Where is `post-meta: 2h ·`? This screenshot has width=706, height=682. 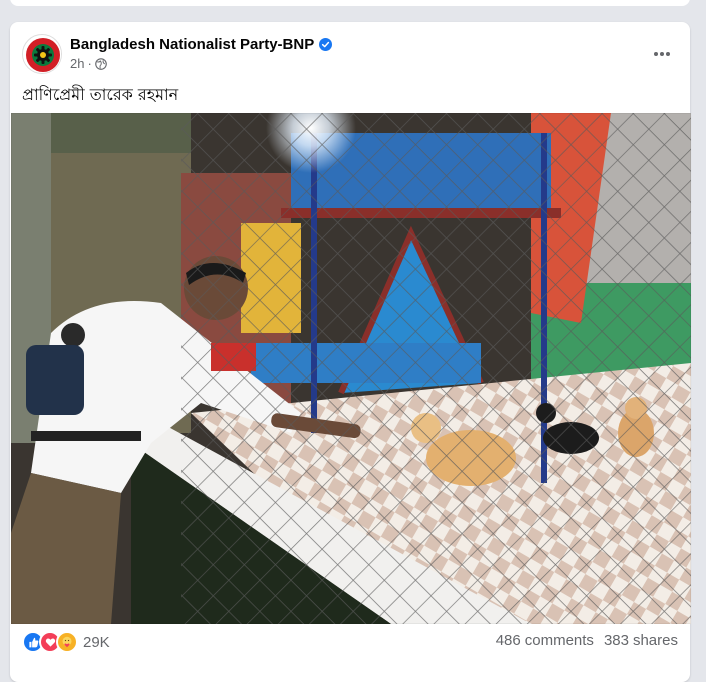 post-meta: 2h · is located at coordinates (88, 63).